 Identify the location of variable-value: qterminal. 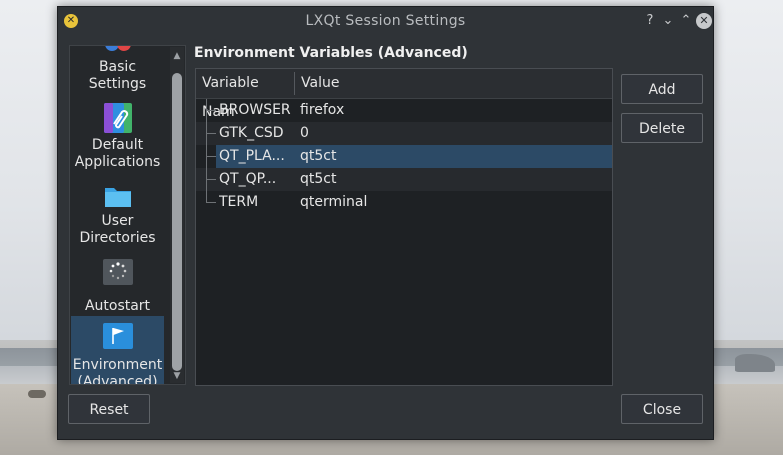
(334, 202).